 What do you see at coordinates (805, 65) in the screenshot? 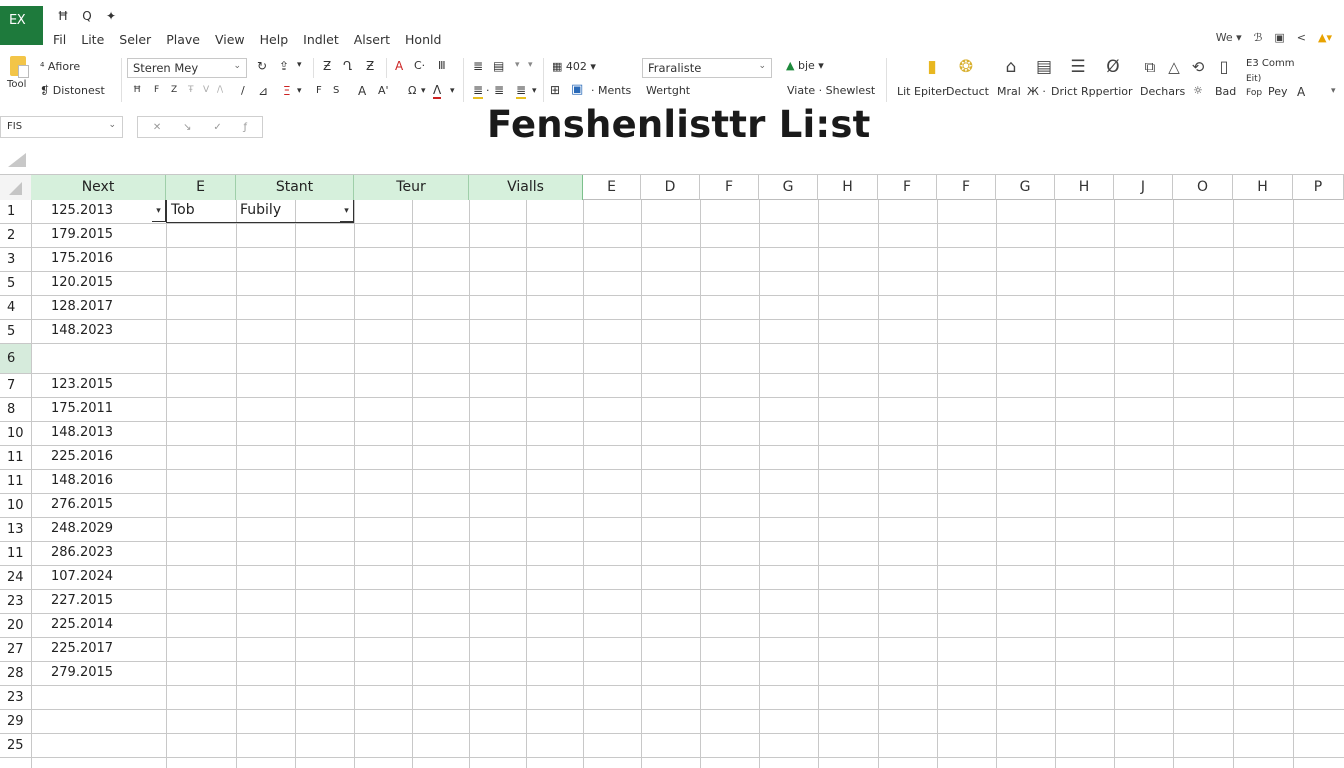
I see `font-color-button: ▲ bje ▾` at bounding box center [805, 65].